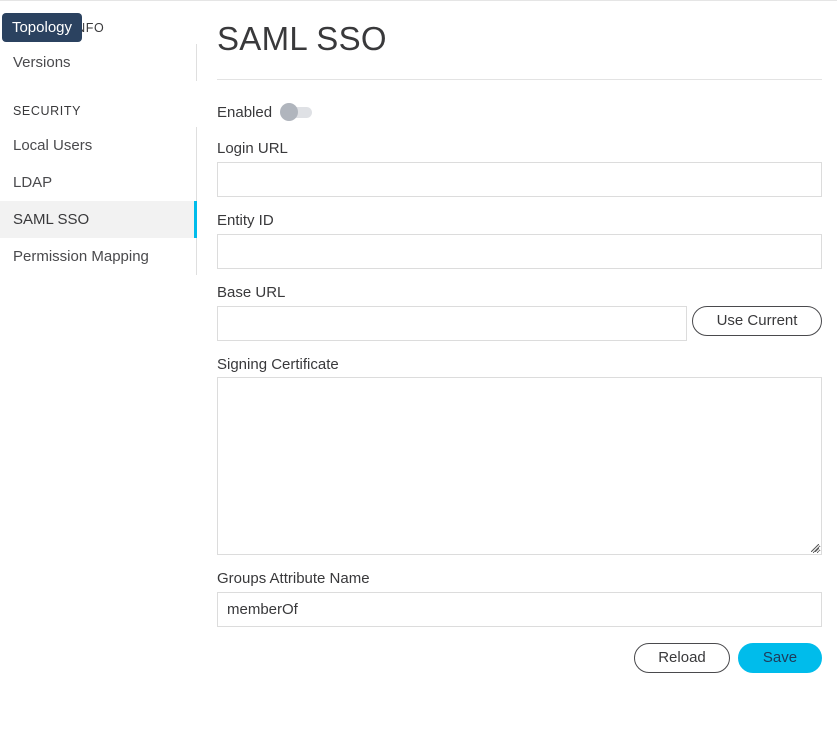  I want to click on enabled-toggle, so click(296, 112).